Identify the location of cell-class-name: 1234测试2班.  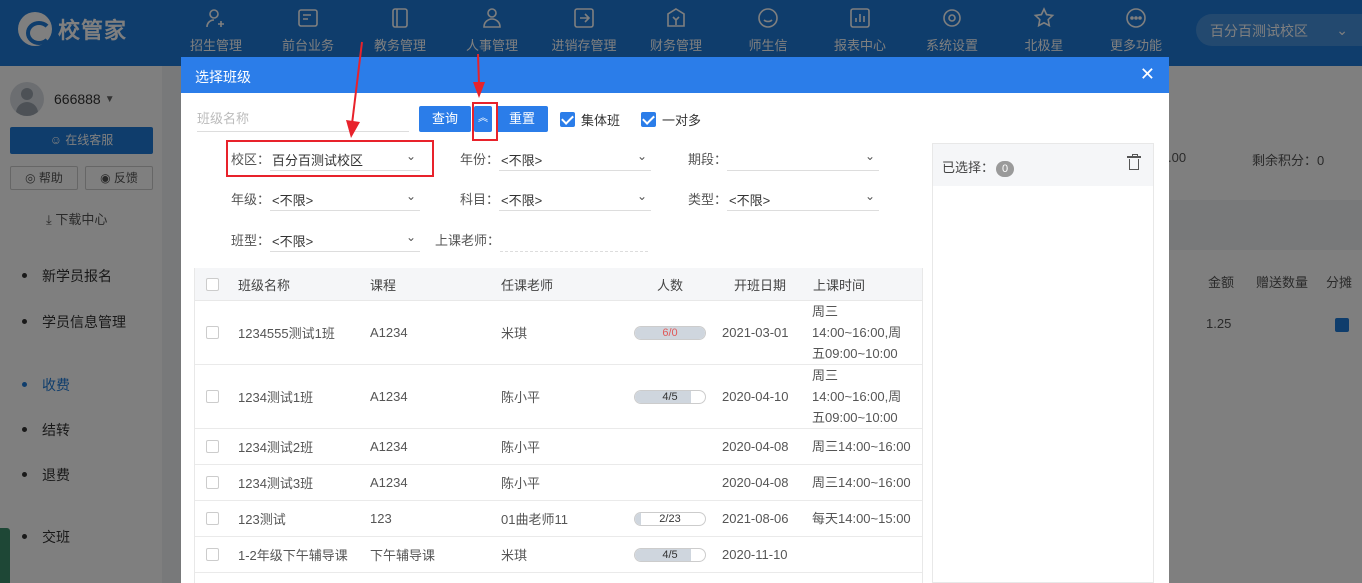
(276, 447).